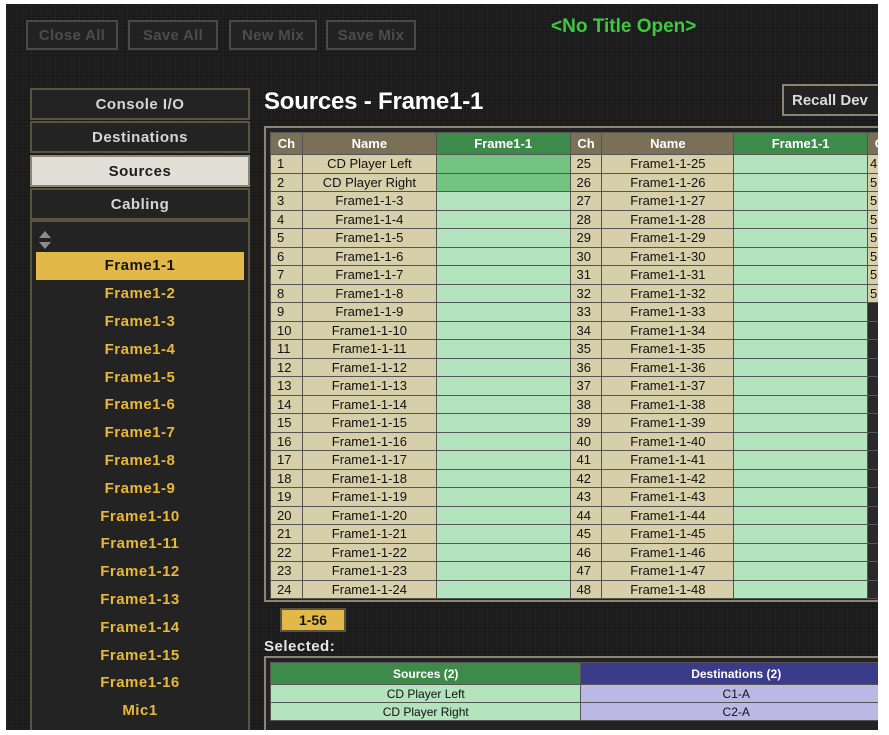 This screenshot has width=889, height=735. What do you see at coordinates (140, 204) in the screenshot?
I see `nav-cabling: Cabling` at bounding box center [140, 204].